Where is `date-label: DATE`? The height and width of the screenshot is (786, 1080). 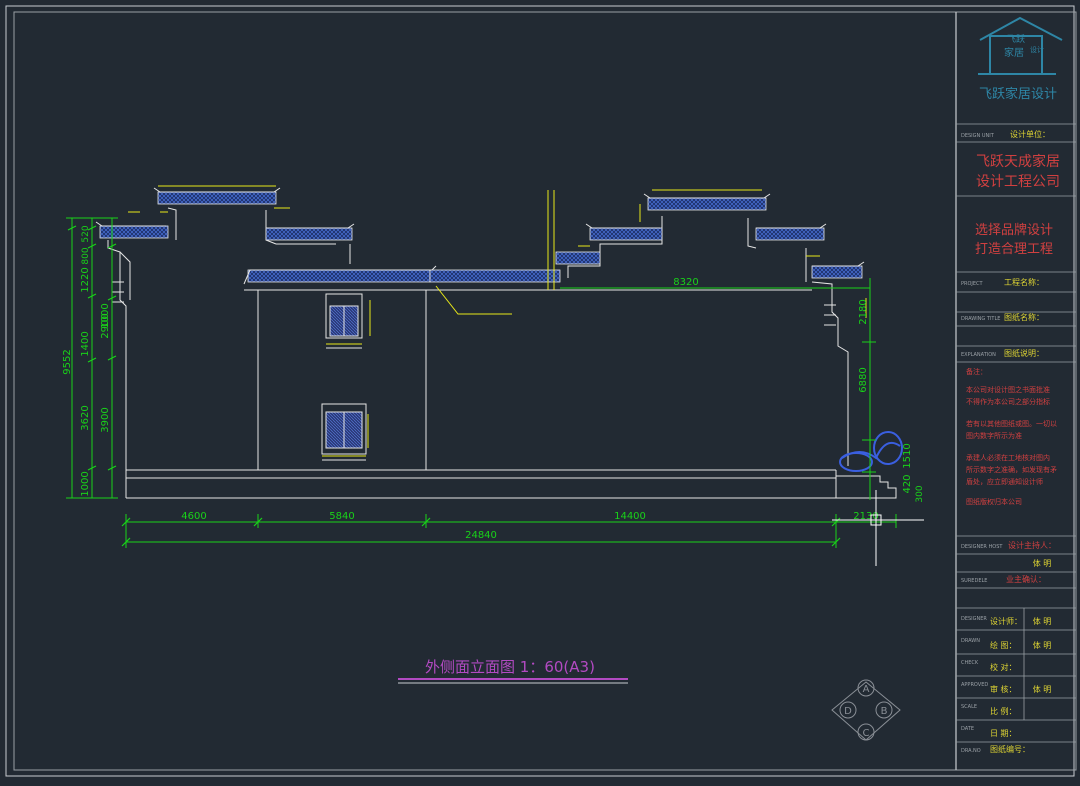 date-label: DATE is located at coordinates (967, 729).